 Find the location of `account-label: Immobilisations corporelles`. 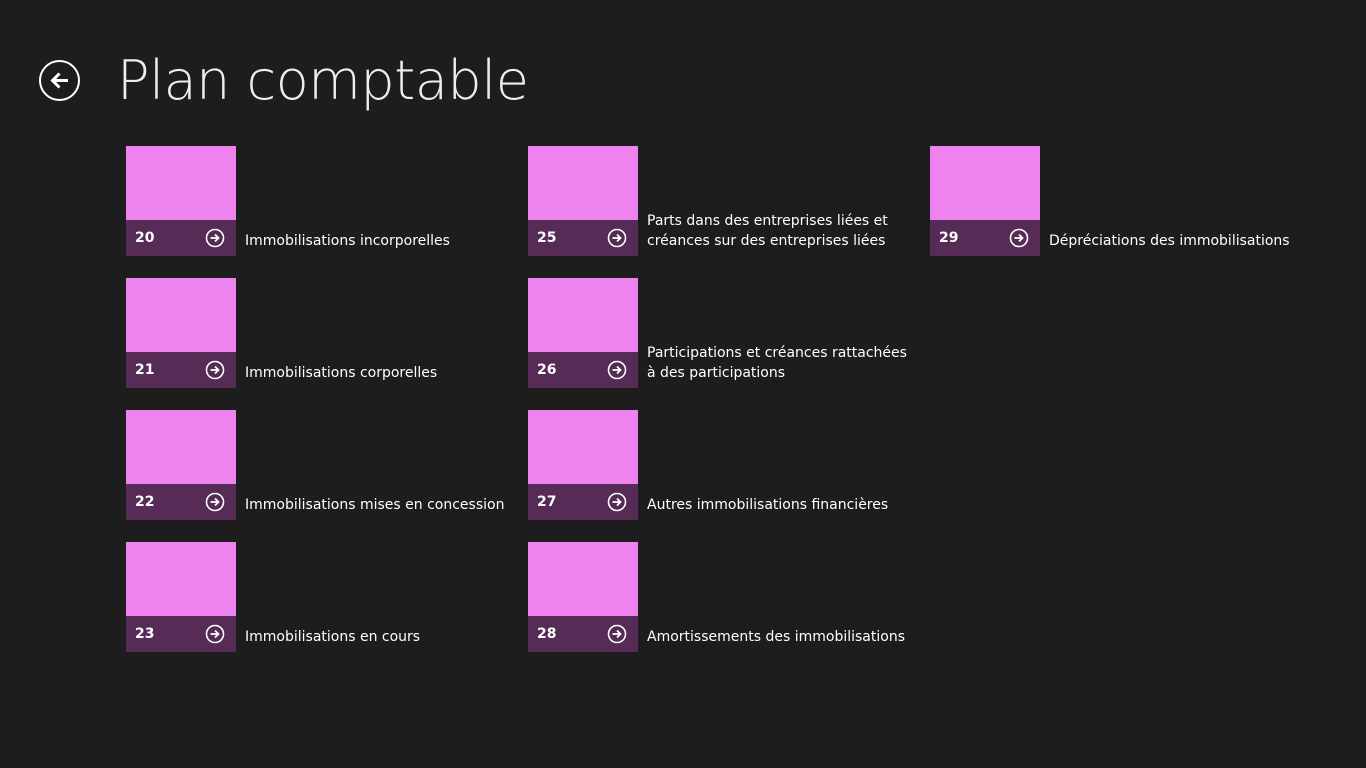

account-label: Immobilisations corporelles is located at coordinates (341, 373).